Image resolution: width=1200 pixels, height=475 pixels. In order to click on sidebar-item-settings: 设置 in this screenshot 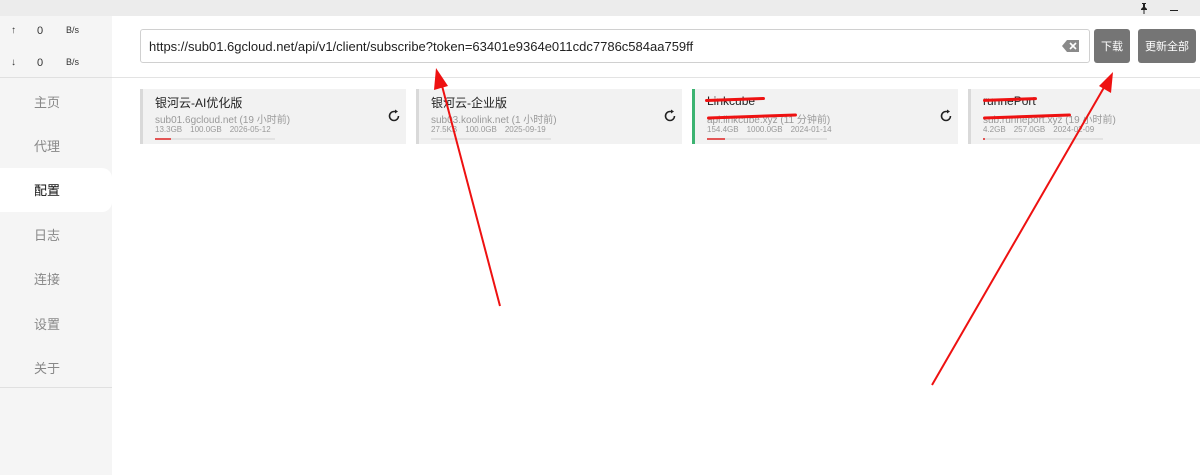, I will do `click(56, 323)`.